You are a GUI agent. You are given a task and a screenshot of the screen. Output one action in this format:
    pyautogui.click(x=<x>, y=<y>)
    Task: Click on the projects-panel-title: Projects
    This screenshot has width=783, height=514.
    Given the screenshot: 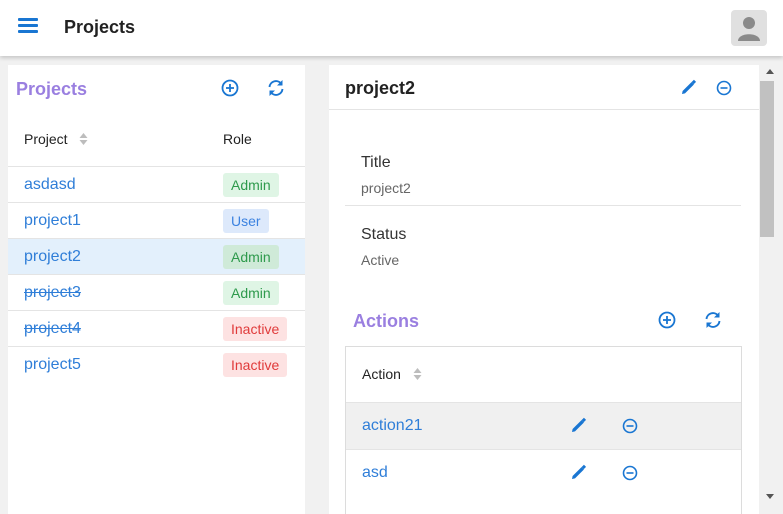 What is the action you would take?
    pyautogui.click(x=52, y=89)
    